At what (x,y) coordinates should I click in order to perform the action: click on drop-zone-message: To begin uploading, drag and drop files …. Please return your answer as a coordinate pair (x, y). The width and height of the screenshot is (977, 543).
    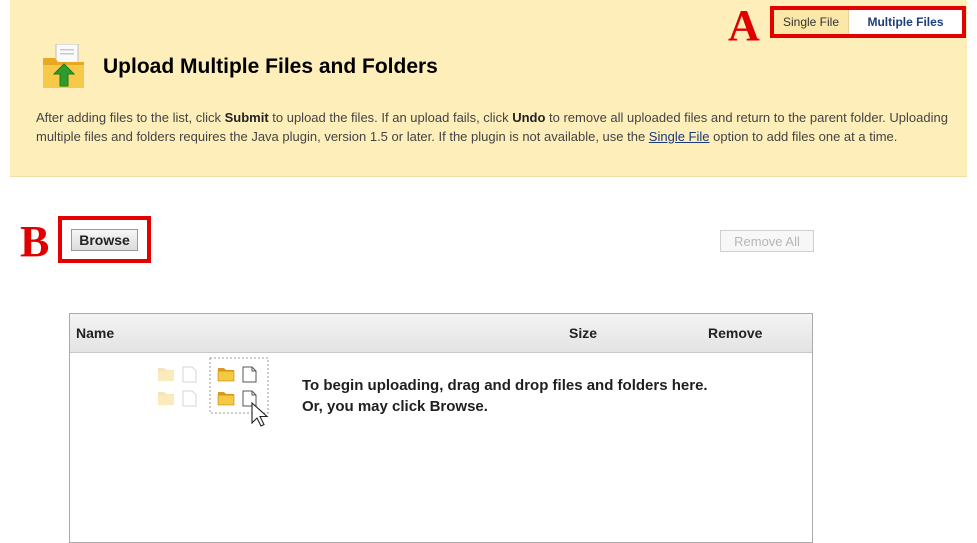
    Looking at the image, I should click on (505, 396).